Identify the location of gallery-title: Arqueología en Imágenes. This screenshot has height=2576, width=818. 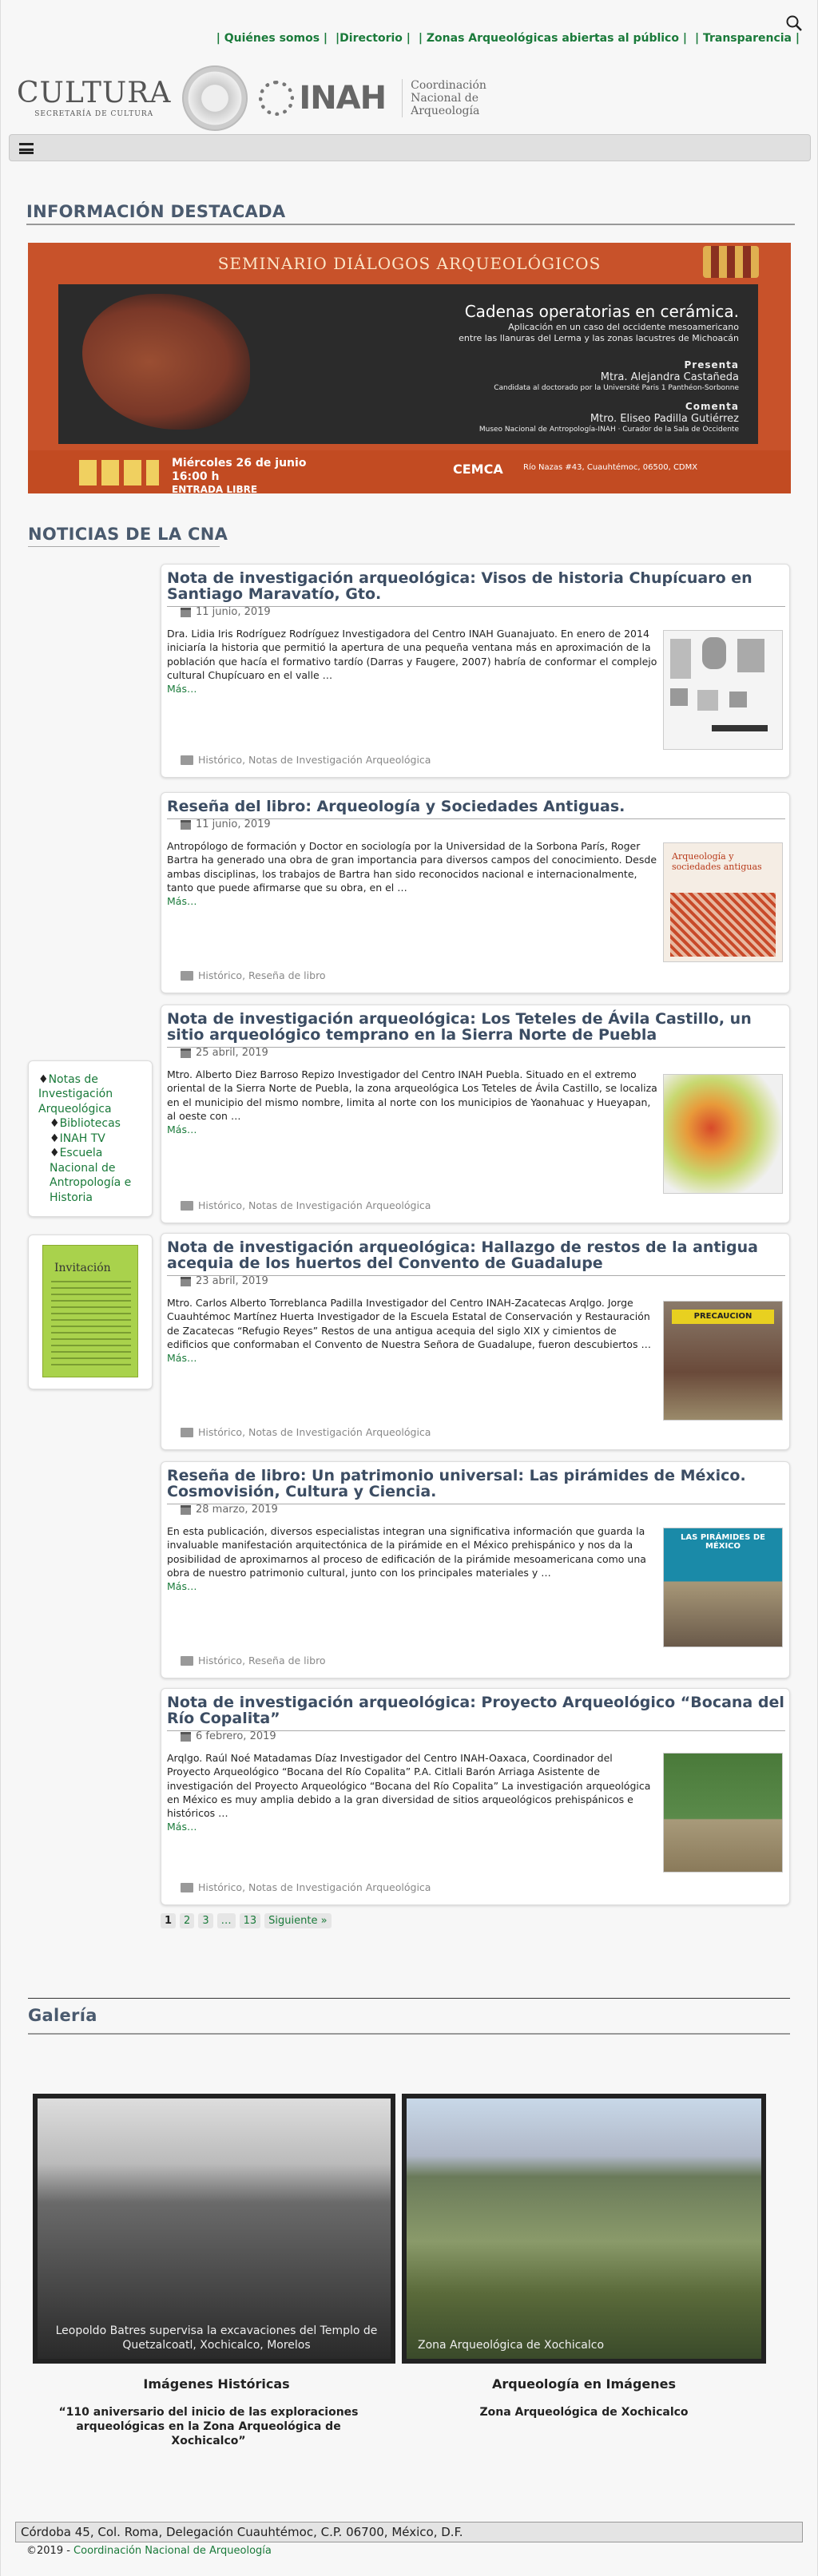
(584, 2384).